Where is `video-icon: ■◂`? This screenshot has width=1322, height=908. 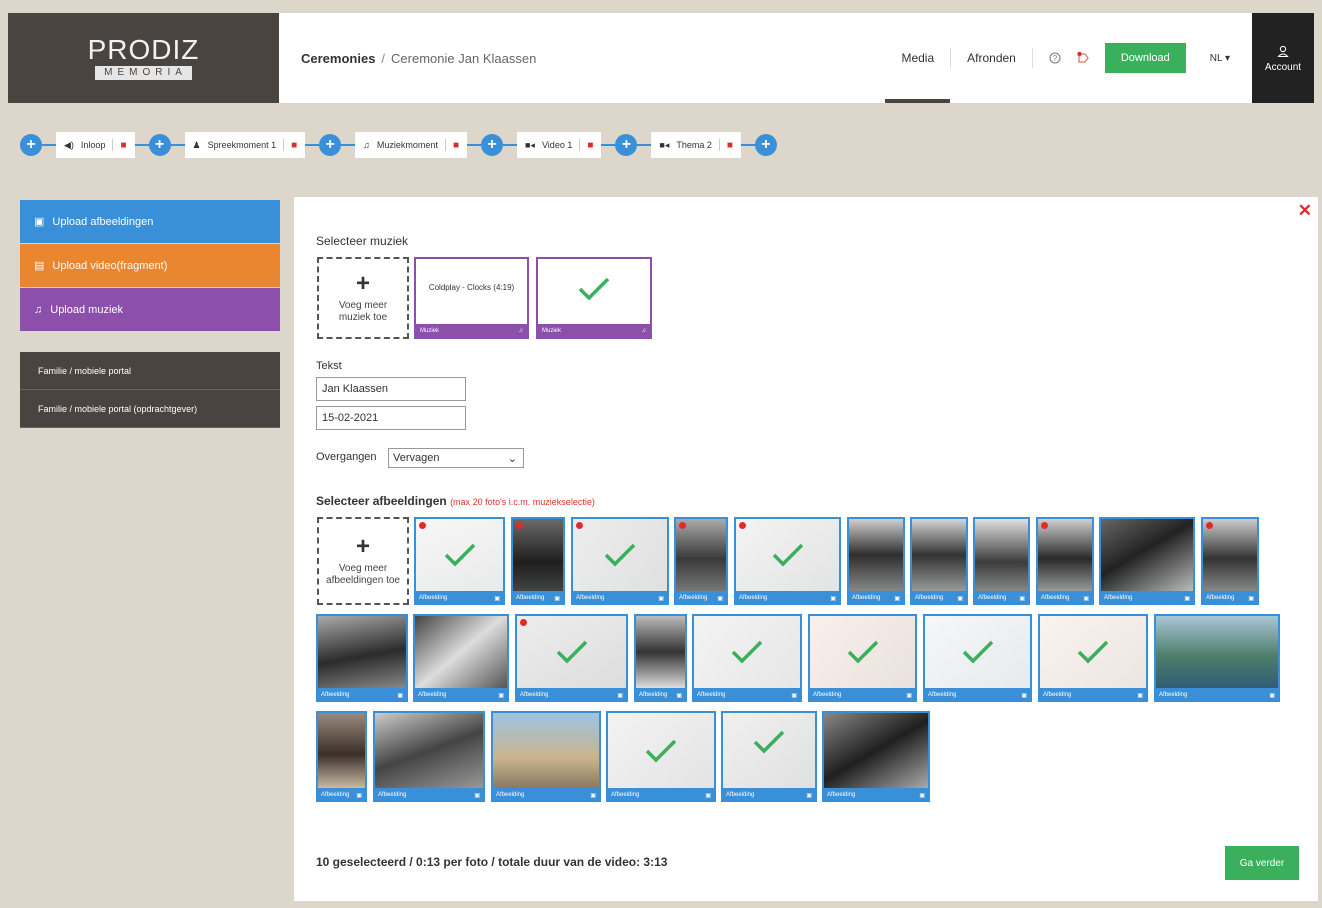
video-icon: ■◂ is located at coordinates (530, 144).